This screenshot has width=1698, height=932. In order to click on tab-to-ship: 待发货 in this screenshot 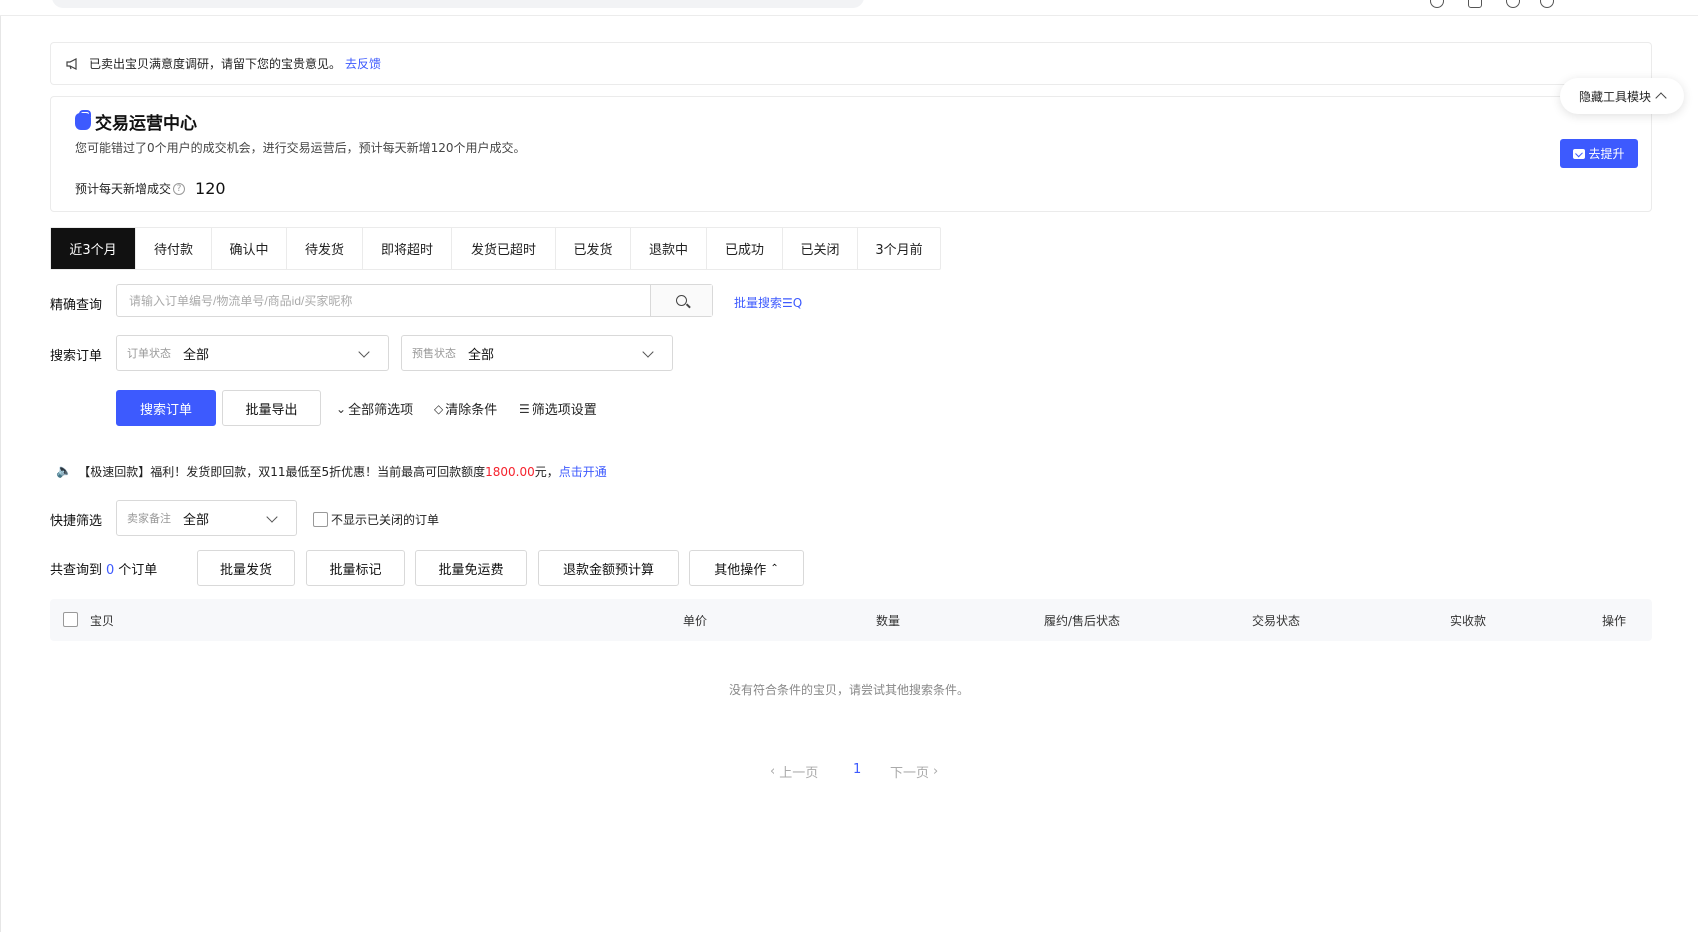, I will do `click(325, 248)`.